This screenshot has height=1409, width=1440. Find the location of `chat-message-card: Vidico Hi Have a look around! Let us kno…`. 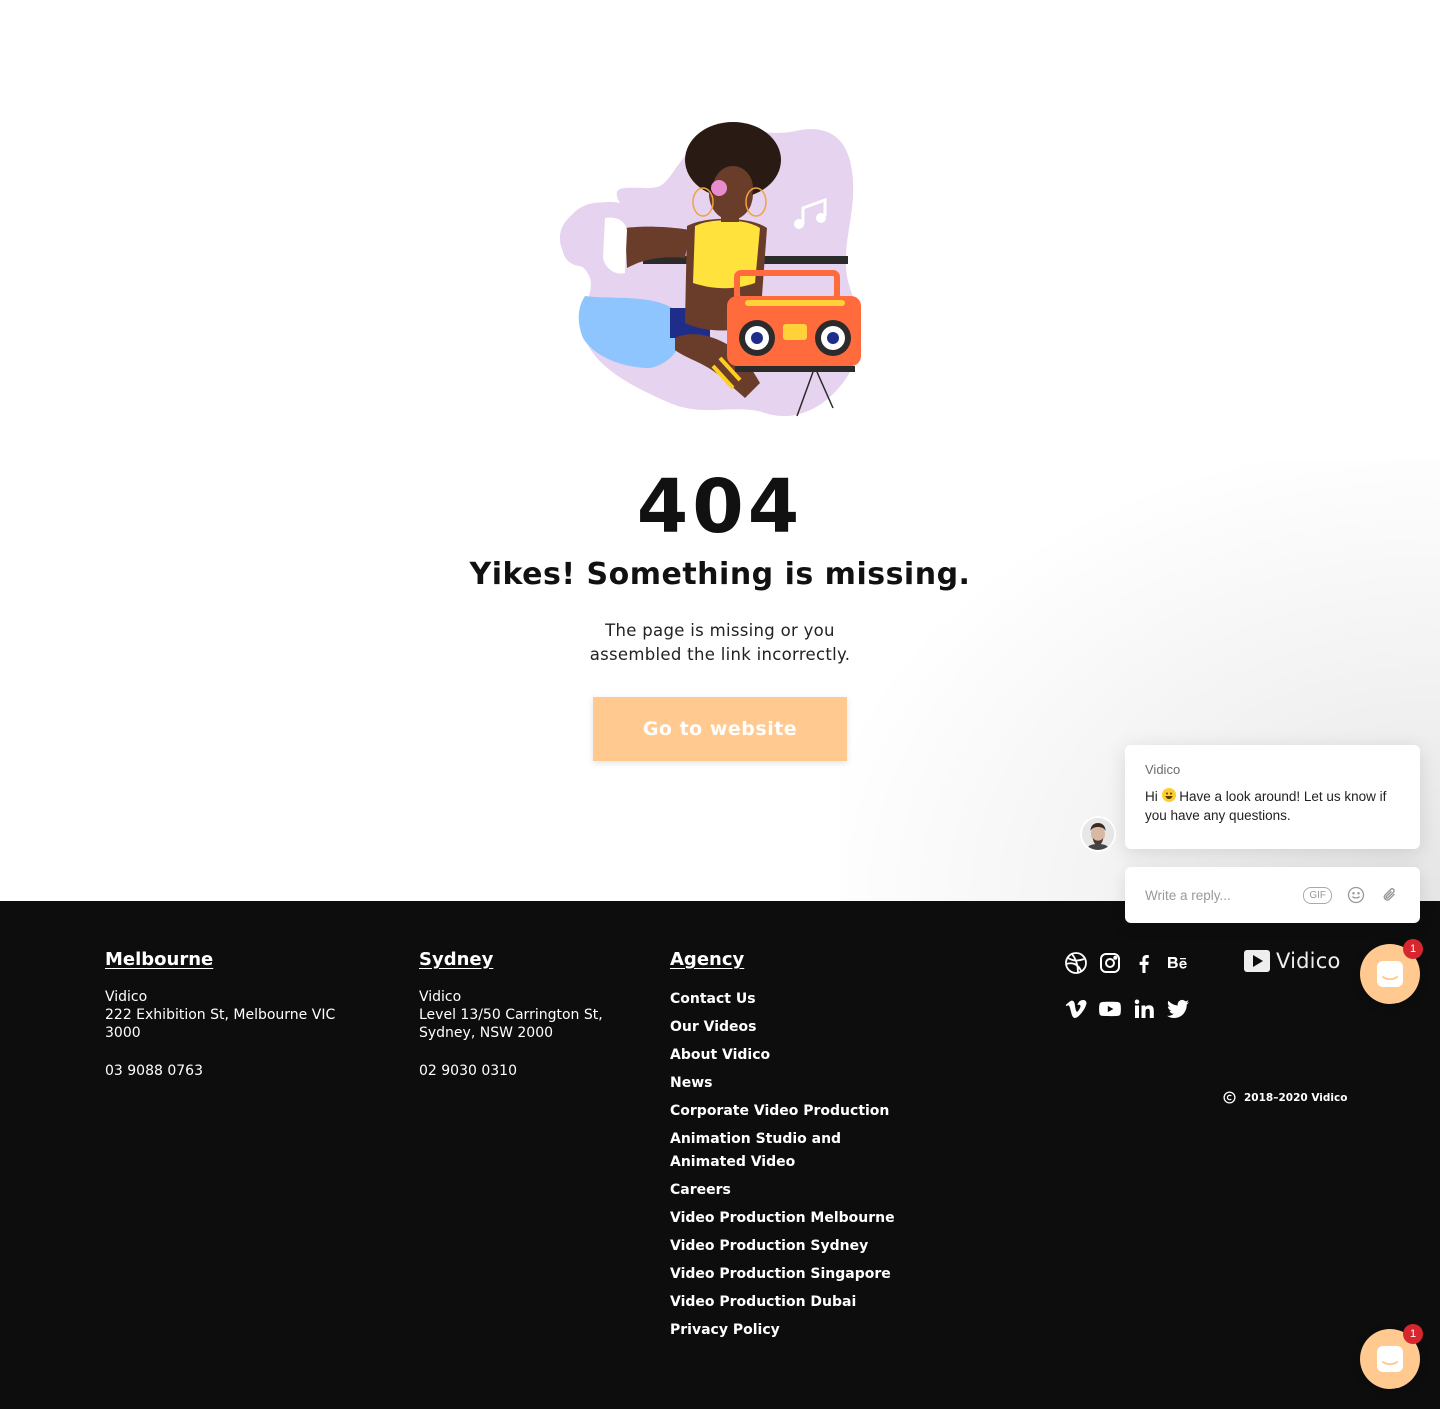

chat-message-card: Vidico Hi Have a look around! Let us kno… is located at coordinates (1272, 797).